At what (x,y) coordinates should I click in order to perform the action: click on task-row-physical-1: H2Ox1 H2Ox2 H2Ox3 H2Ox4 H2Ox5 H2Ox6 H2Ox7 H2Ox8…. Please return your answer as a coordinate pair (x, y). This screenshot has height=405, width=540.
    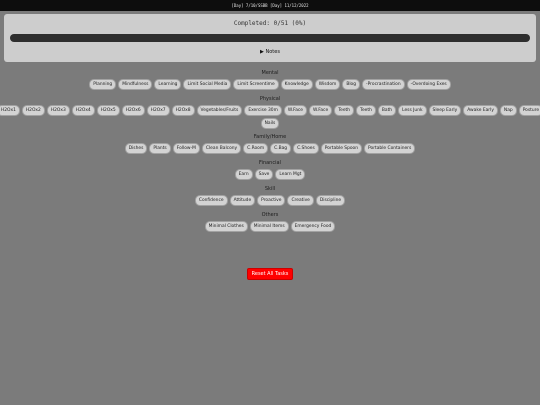
    Looking at the image, I should click on (270, 110).